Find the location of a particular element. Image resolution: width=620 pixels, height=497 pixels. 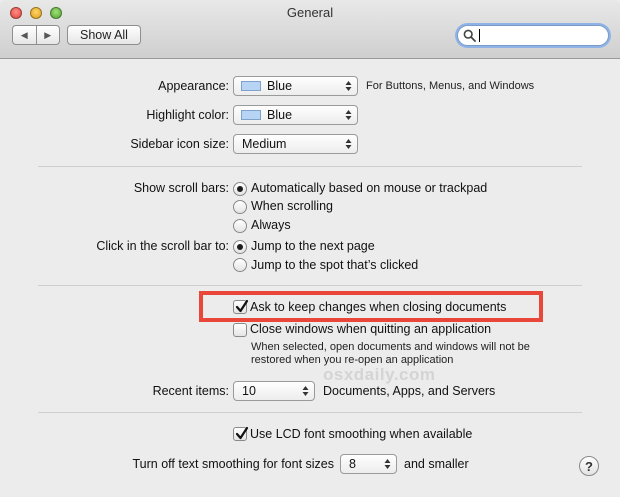

scroll-bars-when-scrolling-label: When scrolling is located at coordinates (292, 206).